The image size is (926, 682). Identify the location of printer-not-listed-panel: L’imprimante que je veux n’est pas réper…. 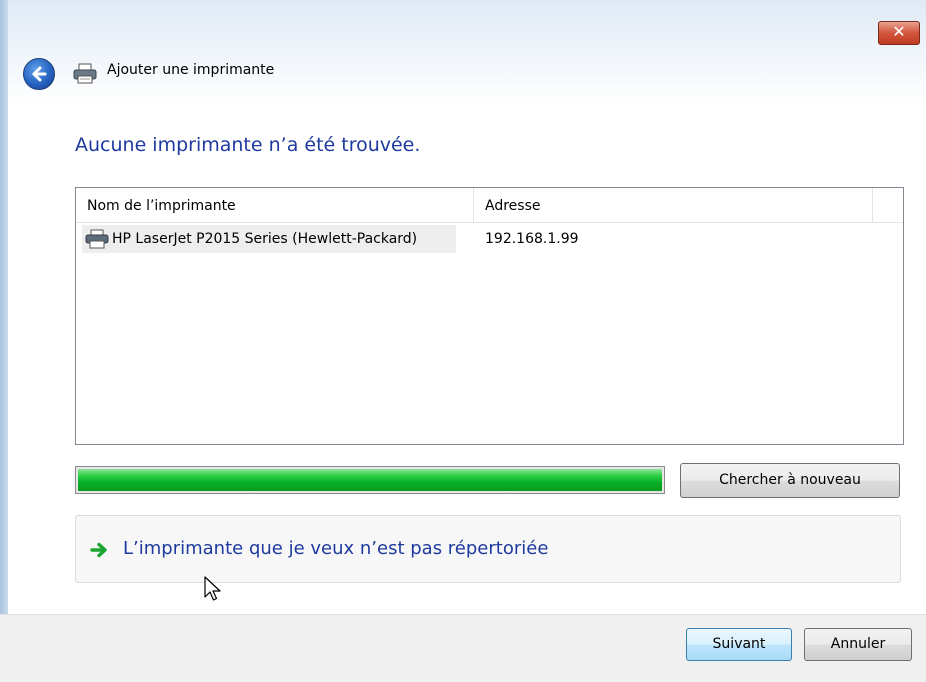
(488, 549).